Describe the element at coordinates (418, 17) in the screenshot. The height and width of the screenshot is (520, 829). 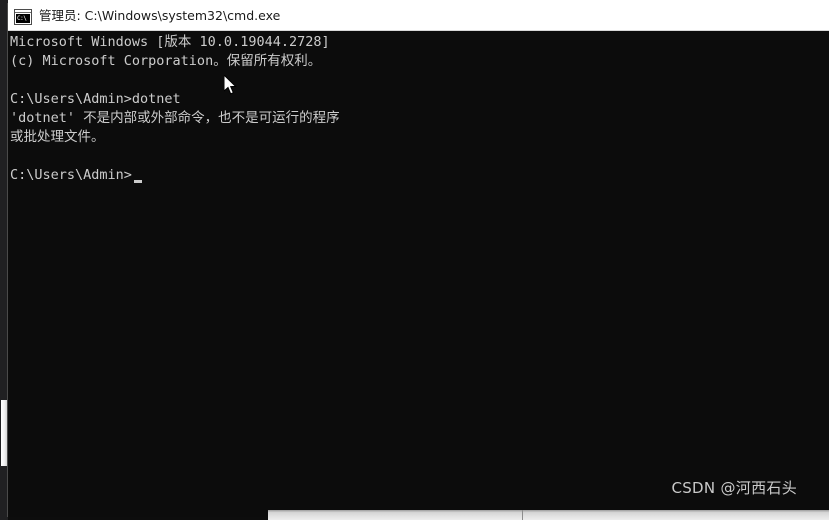
I see `window-titlebar: C:\ 管理员: C:\Windows\system32\cmd.exe` at that location.